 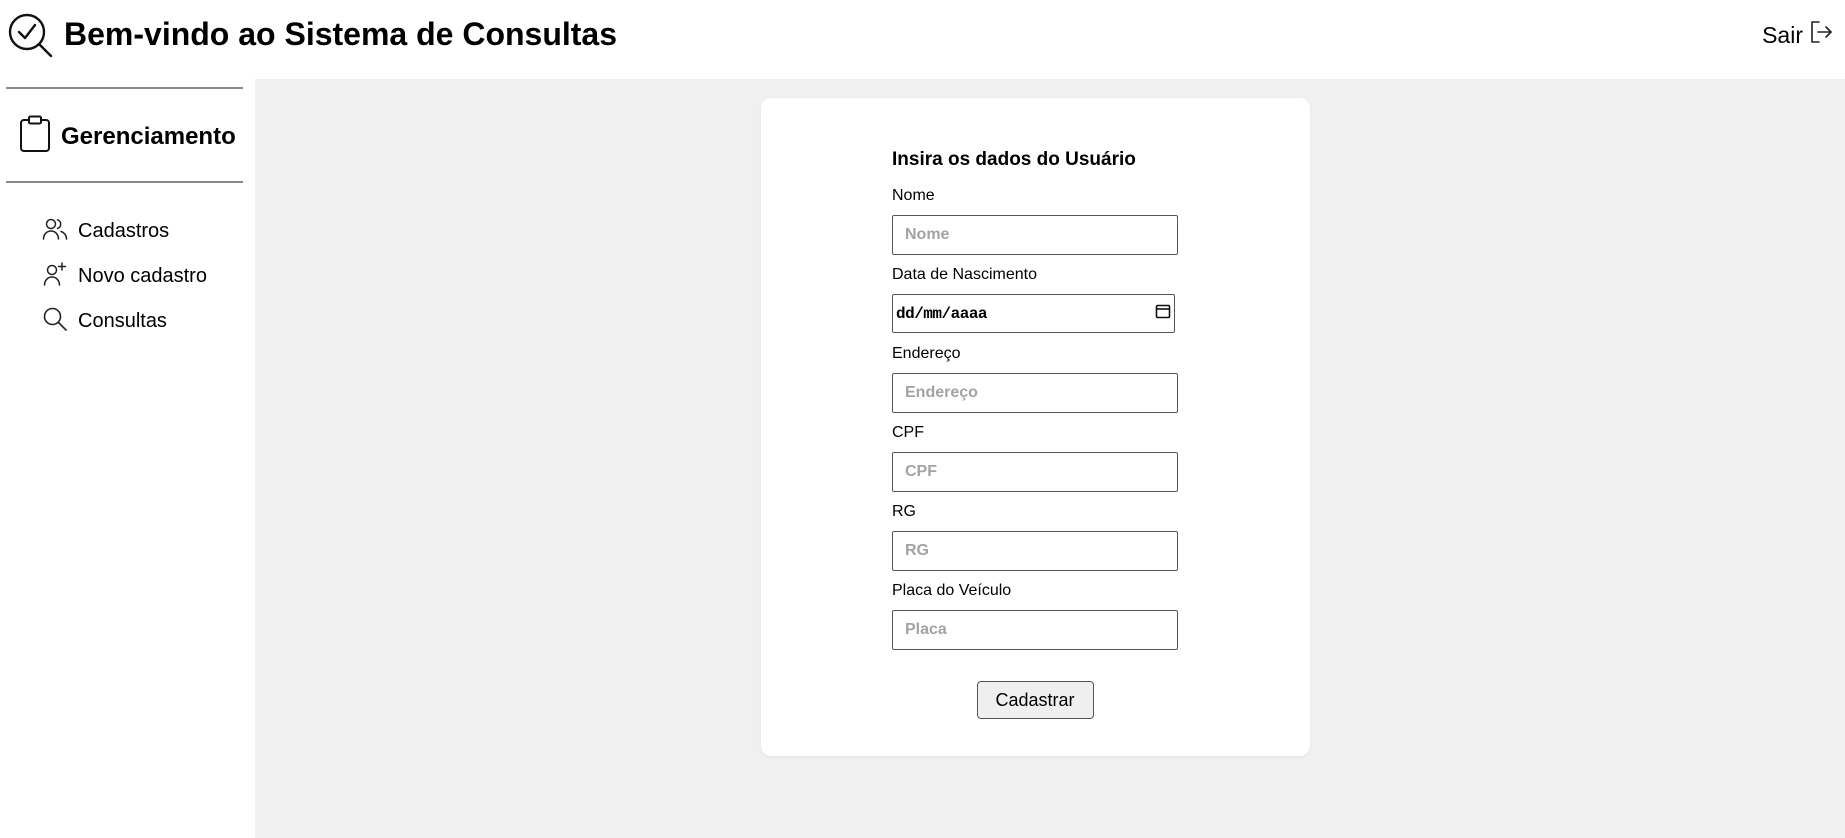 I want to click on cadastrar-button: Cadastrar, so click(x=1035, y=700).